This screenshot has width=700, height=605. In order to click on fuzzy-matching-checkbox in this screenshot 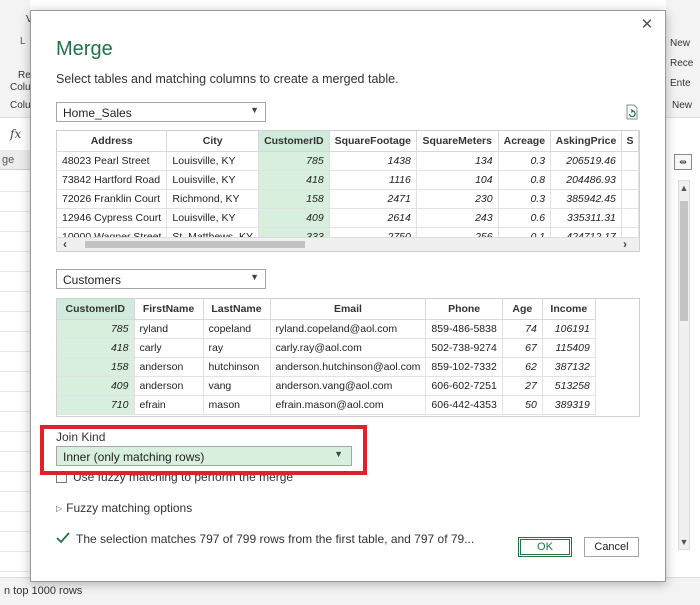, I will do `click(61, 477)`.